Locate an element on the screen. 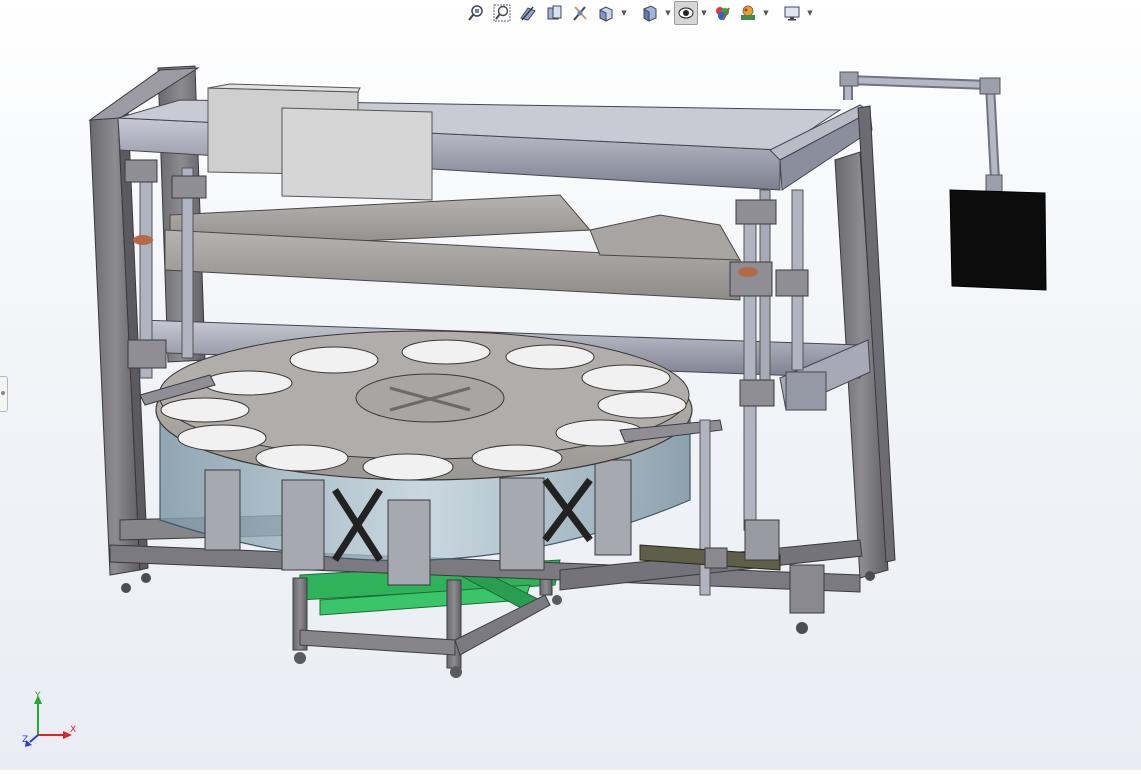 Image resolution: width=1141 pixels, height=774 pixels. view-orientation-icon is located at coordinates (606, 14).